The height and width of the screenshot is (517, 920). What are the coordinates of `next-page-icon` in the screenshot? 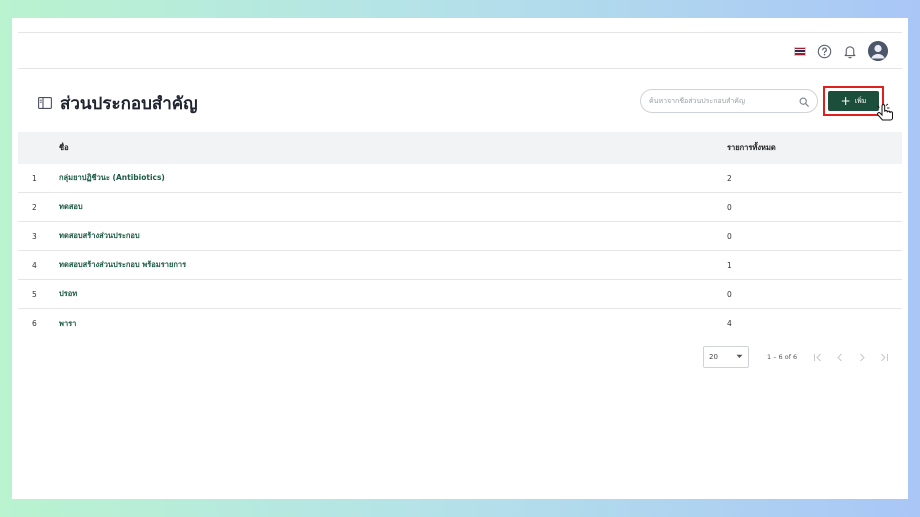 It's located at (862, 357).